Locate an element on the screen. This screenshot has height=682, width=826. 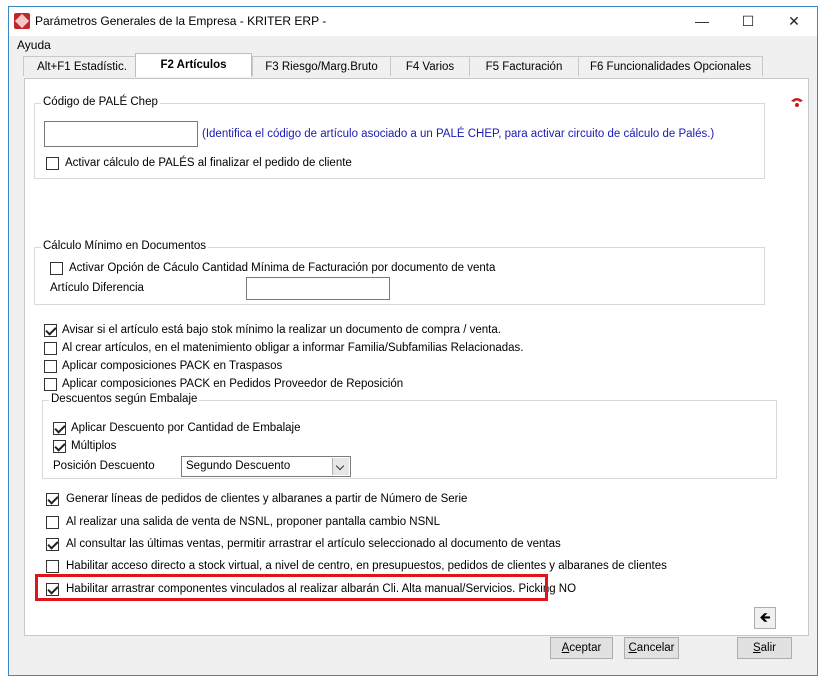
tab-varios: F4 Varios is located at coordinates (430, 66).